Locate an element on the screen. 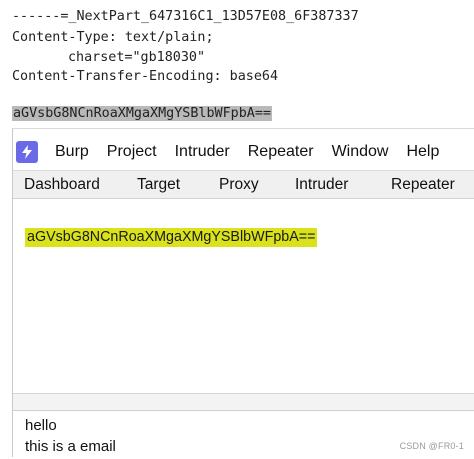 The image size is (474, 459). decoded-line-1: hello is located at coordinates (41, 425).